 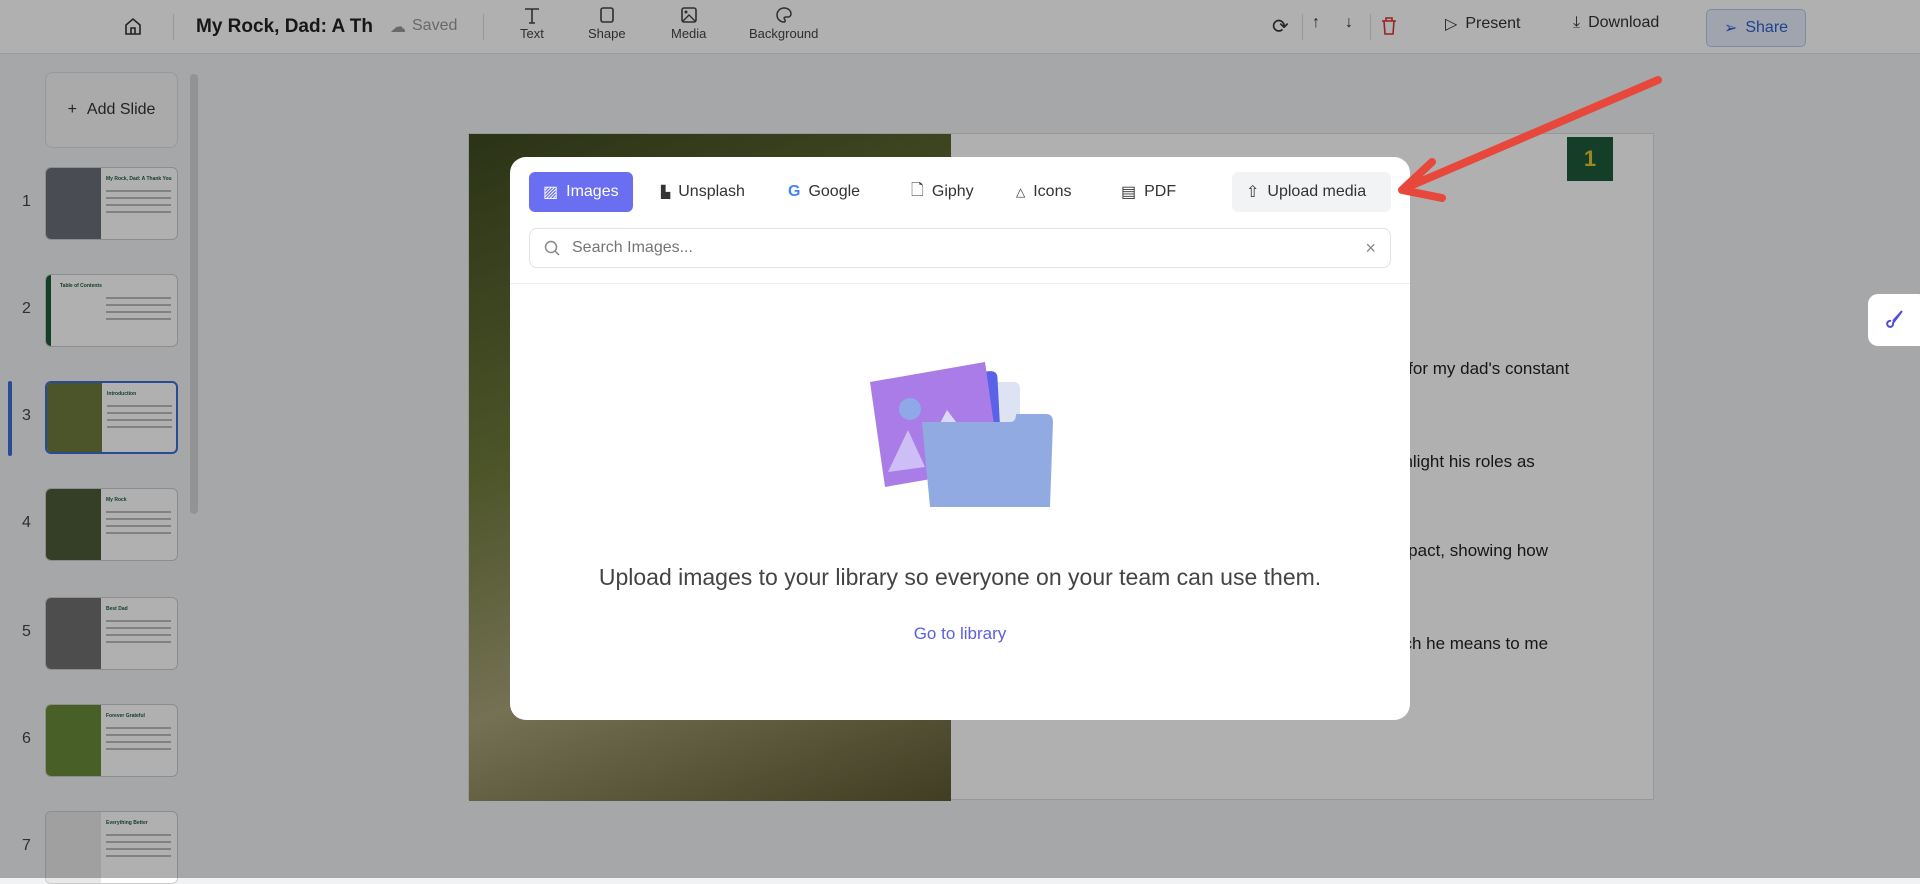 What do you see at coordinates (960, 634) in the screenshot?
I see `go-to-library-link: Go to library` at bounding box center [960, 634].